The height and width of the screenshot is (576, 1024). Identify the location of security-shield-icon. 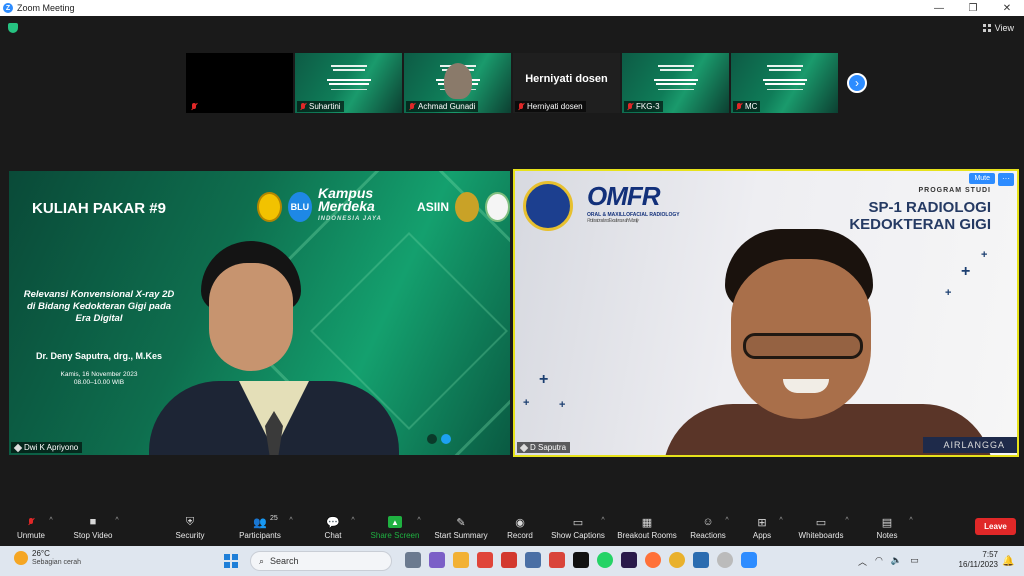
(13, 28).